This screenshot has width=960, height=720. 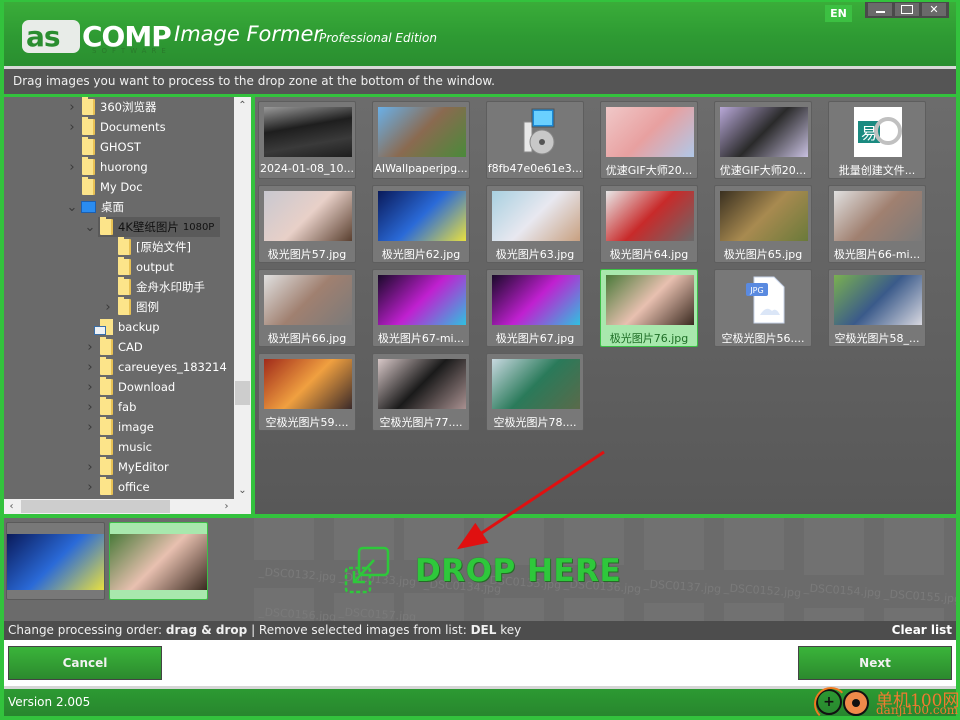 I want to click on logo-text-as: as, so click(x=43, y=36).